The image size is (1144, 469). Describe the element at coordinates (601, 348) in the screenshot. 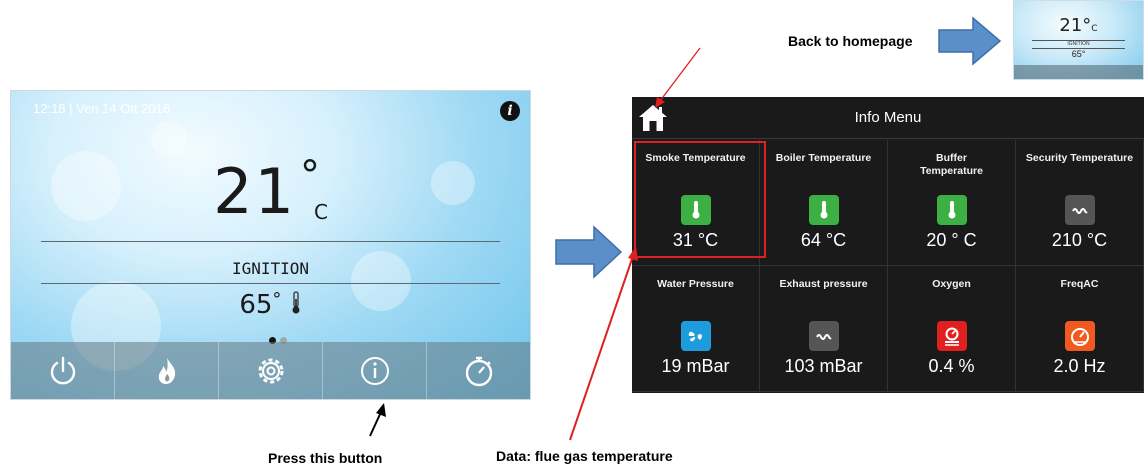

I see `red-arrow-flue-gas` at that location.